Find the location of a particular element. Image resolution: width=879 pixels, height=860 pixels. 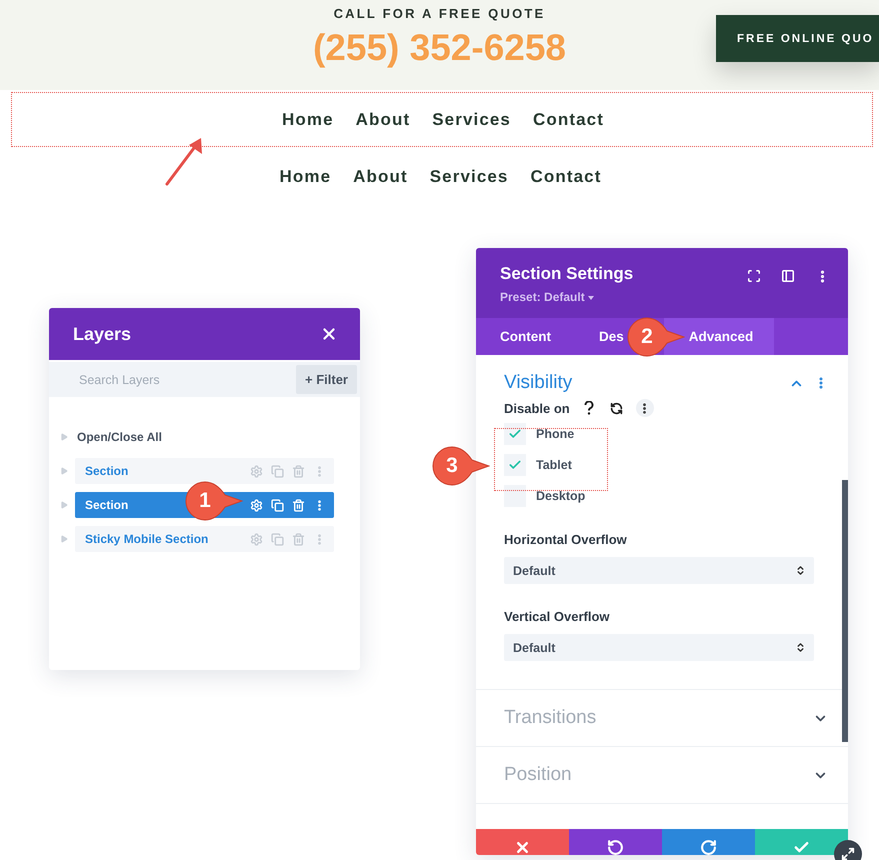

field-label: Horizontal Overflow is located at coordinates (565, 539).